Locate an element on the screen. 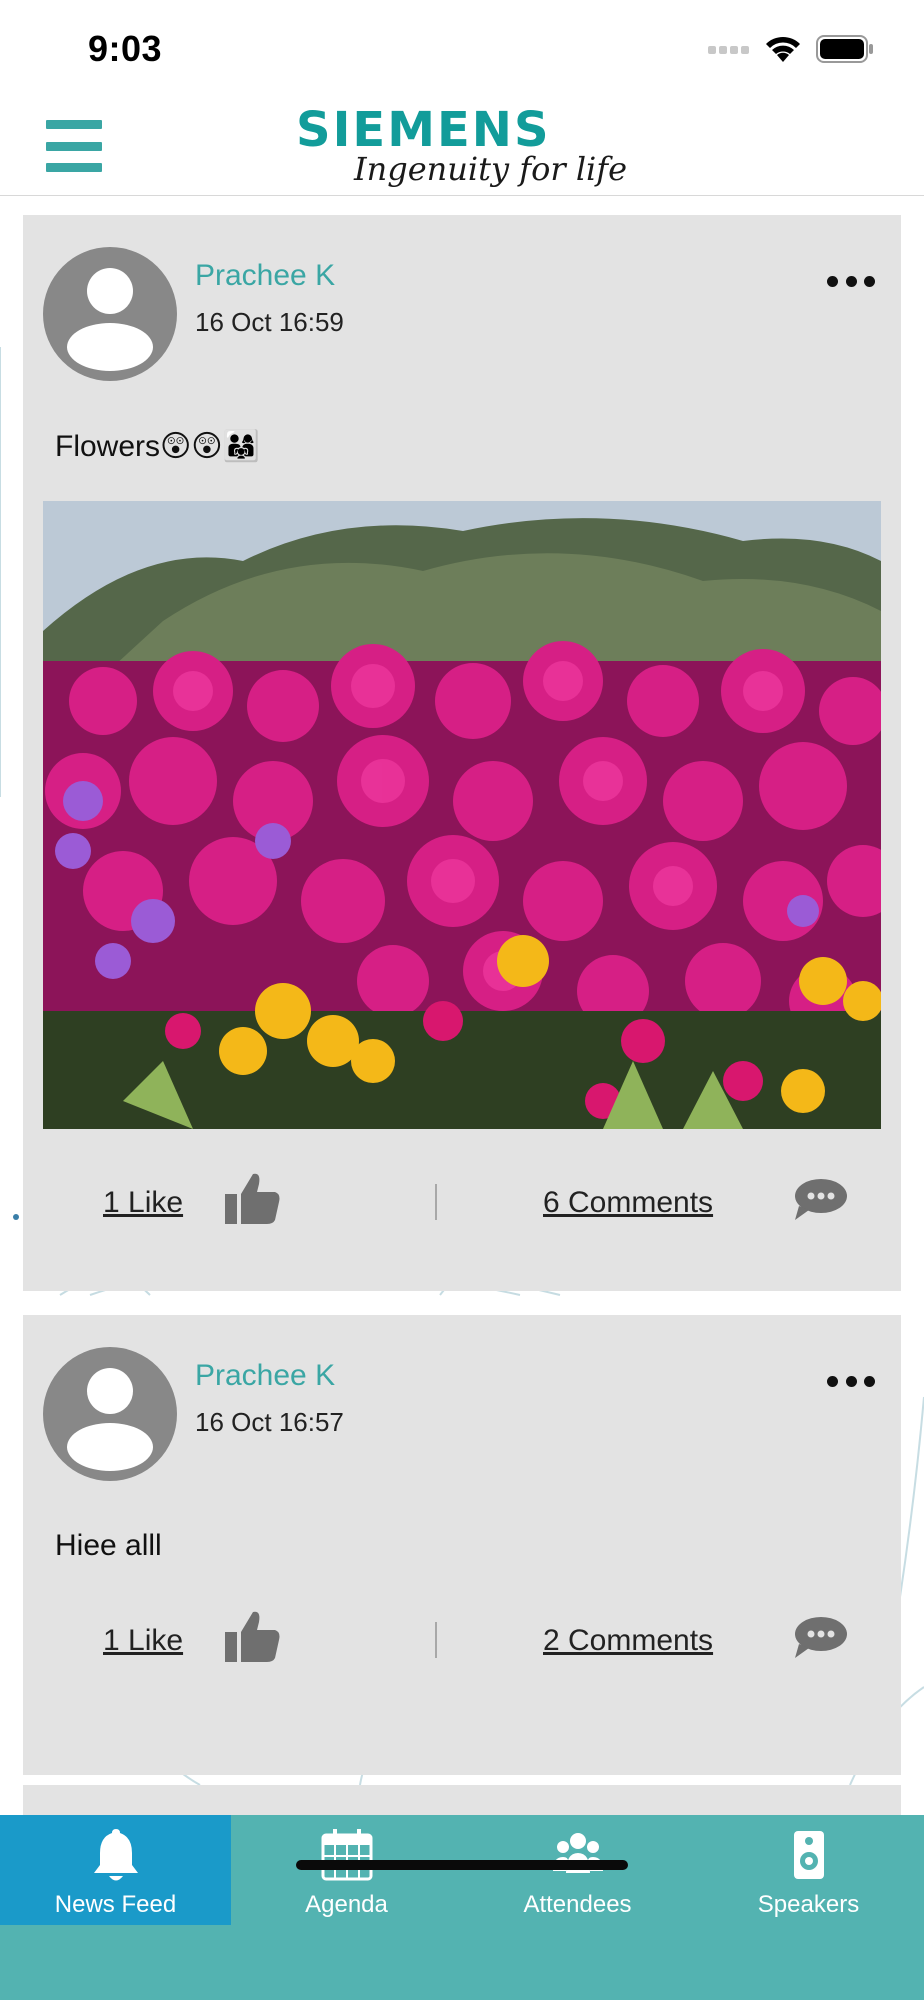 The height and width of the screenshot is (2000, 924). tab-agenda: Agenda is located at coordinates (346, 1870).